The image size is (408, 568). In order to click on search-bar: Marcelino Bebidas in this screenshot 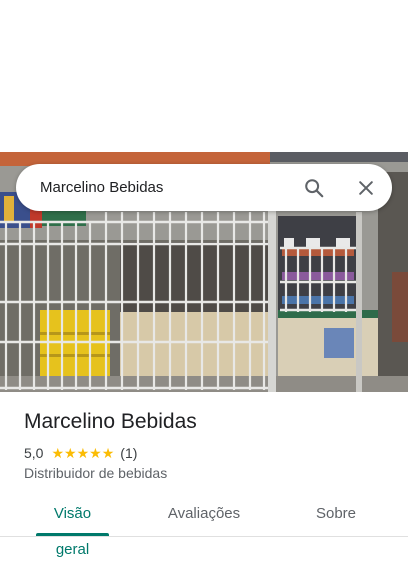, I will do `click(204, 187)`.